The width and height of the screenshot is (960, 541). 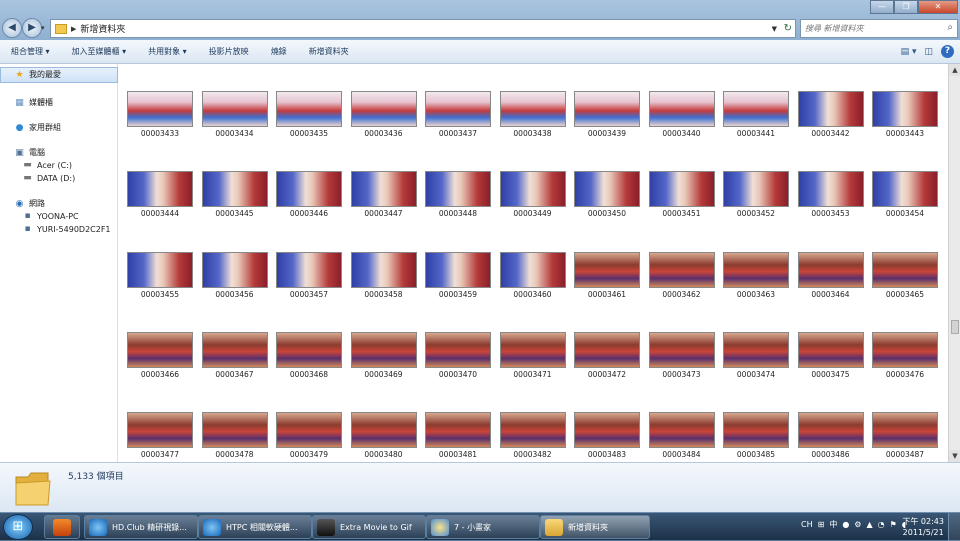 What do you see at coordinates (99, 51) in the screenshot?
I see `include-in-library-menu: 加入至媒體櫃 ▾` at bounding box center [99, 51].